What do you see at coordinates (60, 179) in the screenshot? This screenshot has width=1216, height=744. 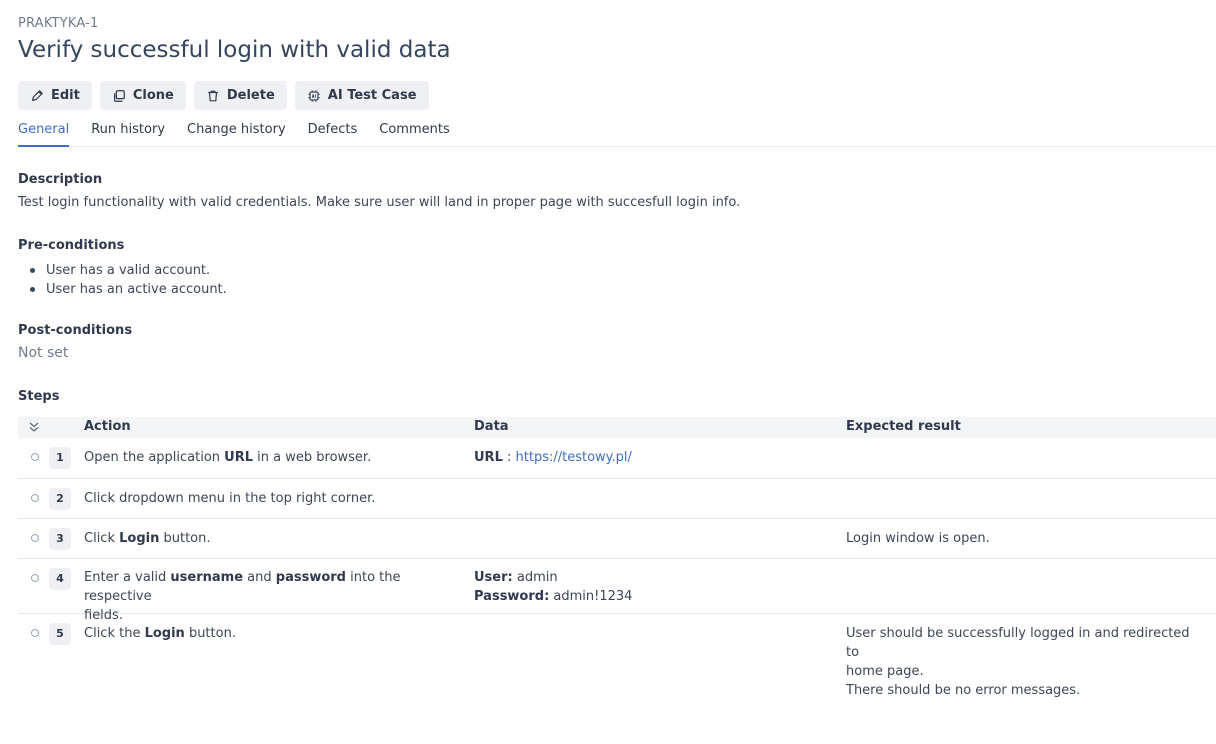 I see `description-label: Description` at bounding box center [60, 179].